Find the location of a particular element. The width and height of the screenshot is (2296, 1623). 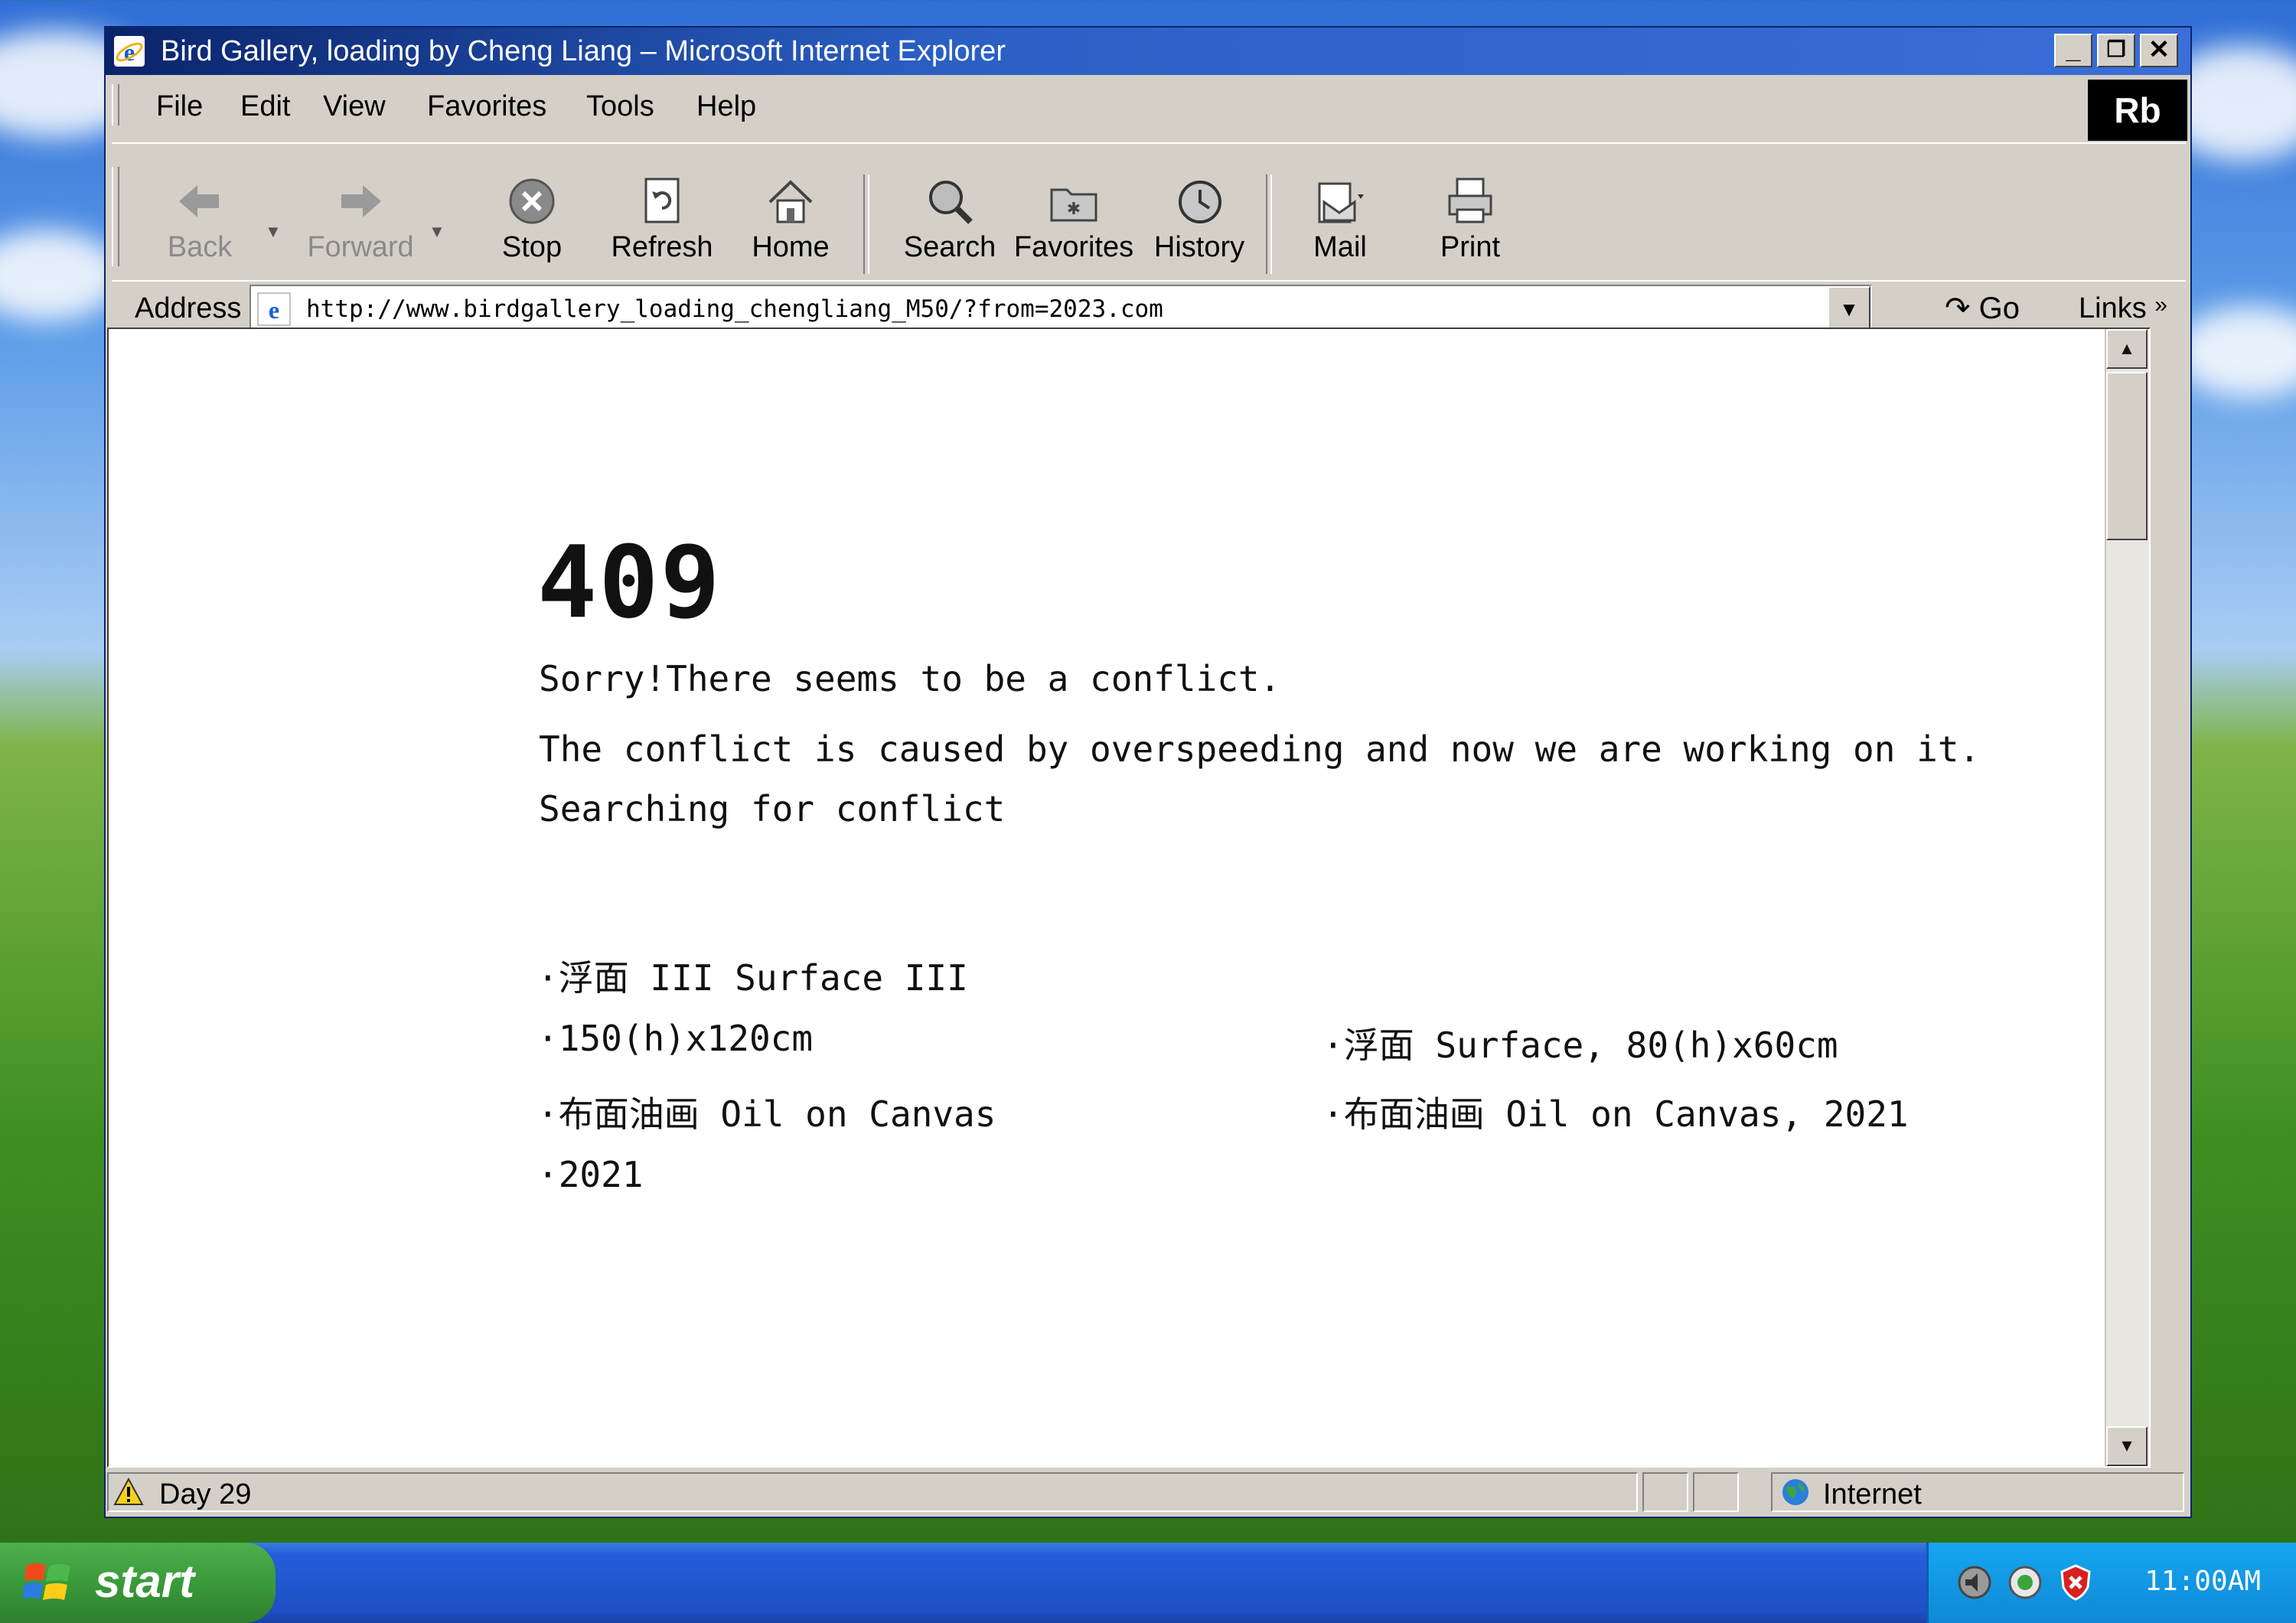

home-icon is located at coordinates (790, 202).